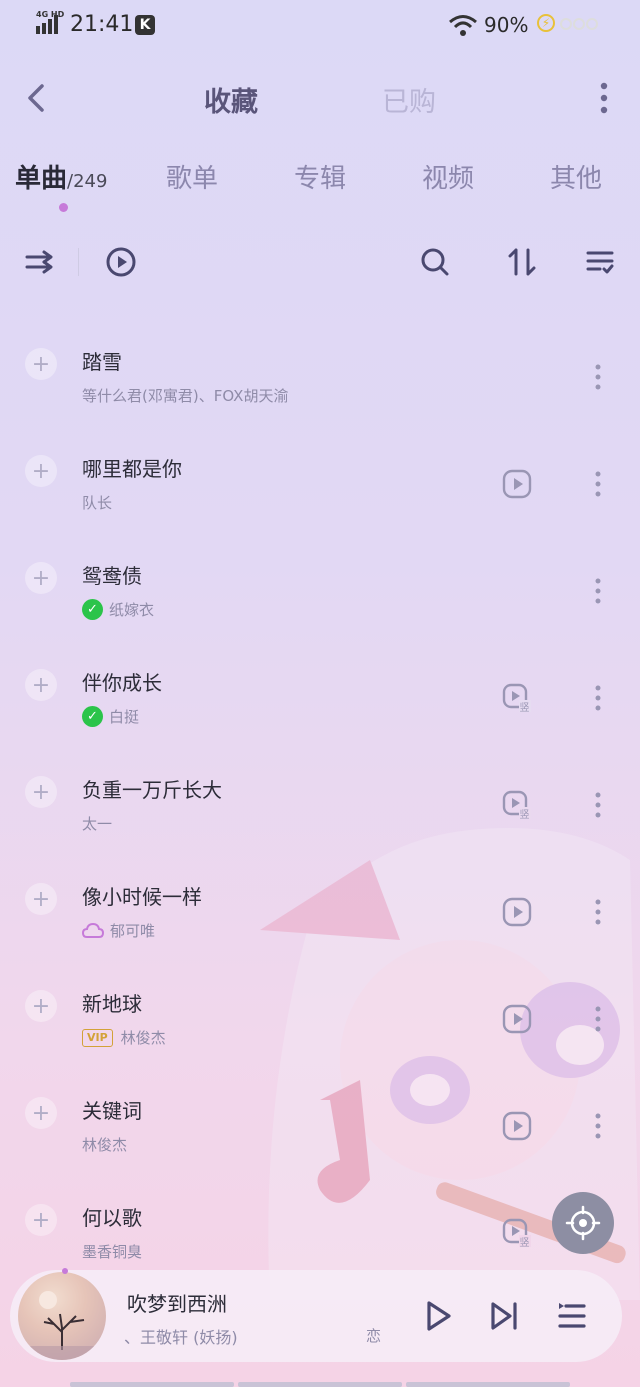 This screenshot has height=1387, width=640. What do you see at coordinates (61, 176) in the screenshot?
I see `tab-singles: 单曲/249` at bounding box center [61, 176].